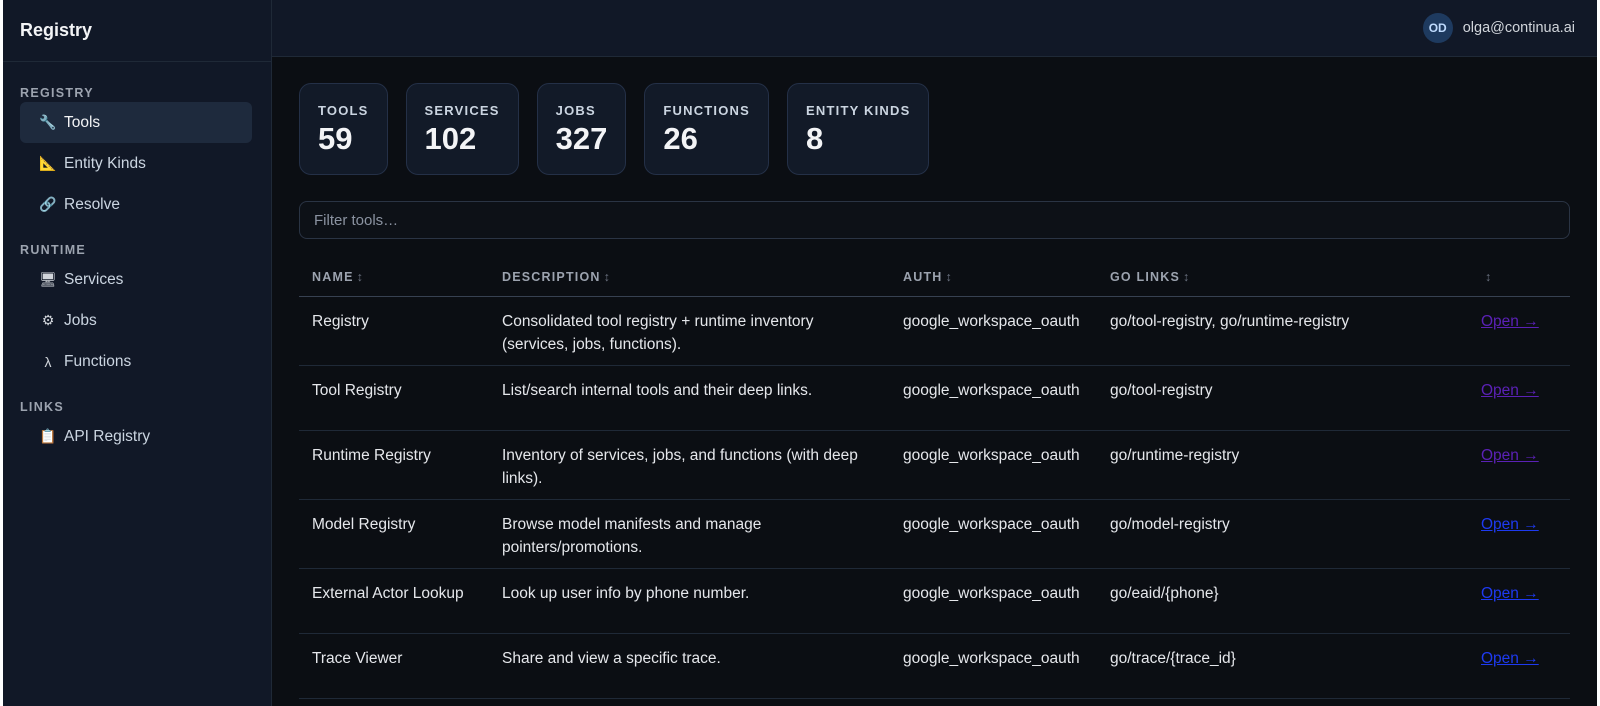  I want to click on stat-label: FUNCTIONS, so click(707, 110).